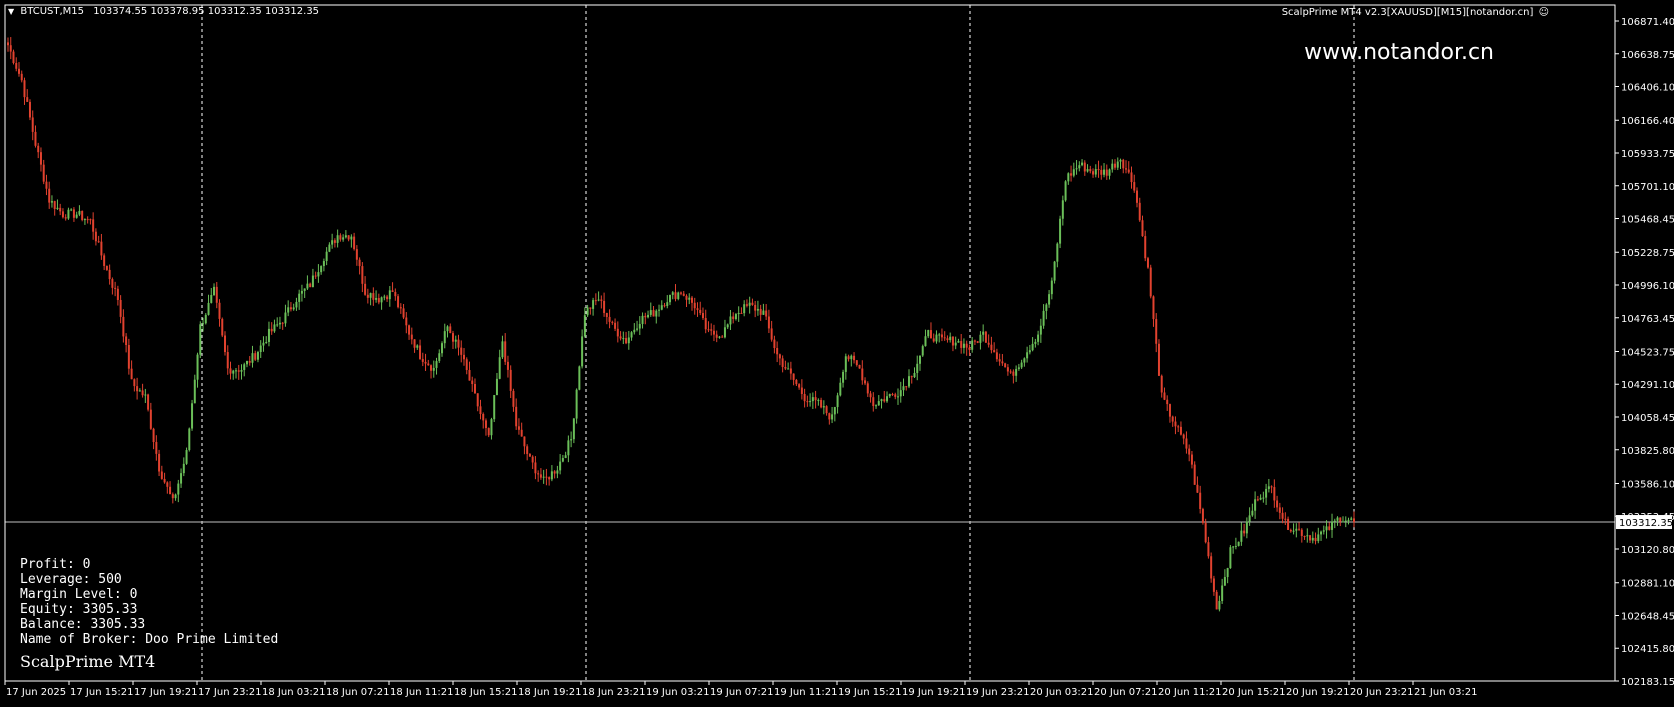  I want to click on x-tick-label: 18 Jun 11:21, so click(422, 692).